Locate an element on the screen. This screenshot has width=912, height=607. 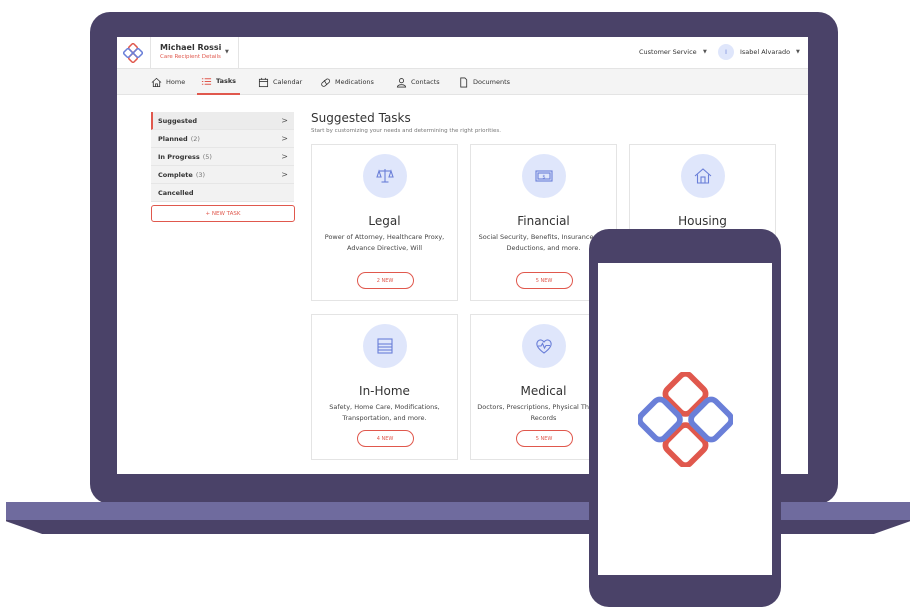
card-title: In-Home is located at coordinates (384, 391).